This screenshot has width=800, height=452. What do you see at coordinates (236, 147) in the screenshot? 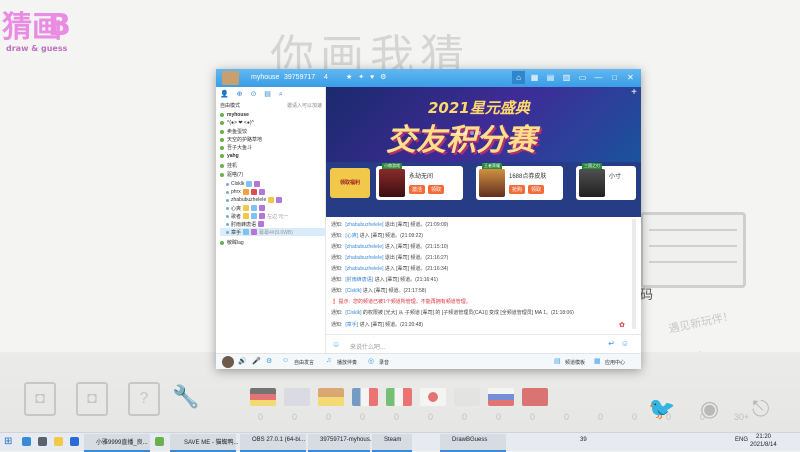
I see `channel-item: 吾子大鱼斗` at bounding box center [236, 147].